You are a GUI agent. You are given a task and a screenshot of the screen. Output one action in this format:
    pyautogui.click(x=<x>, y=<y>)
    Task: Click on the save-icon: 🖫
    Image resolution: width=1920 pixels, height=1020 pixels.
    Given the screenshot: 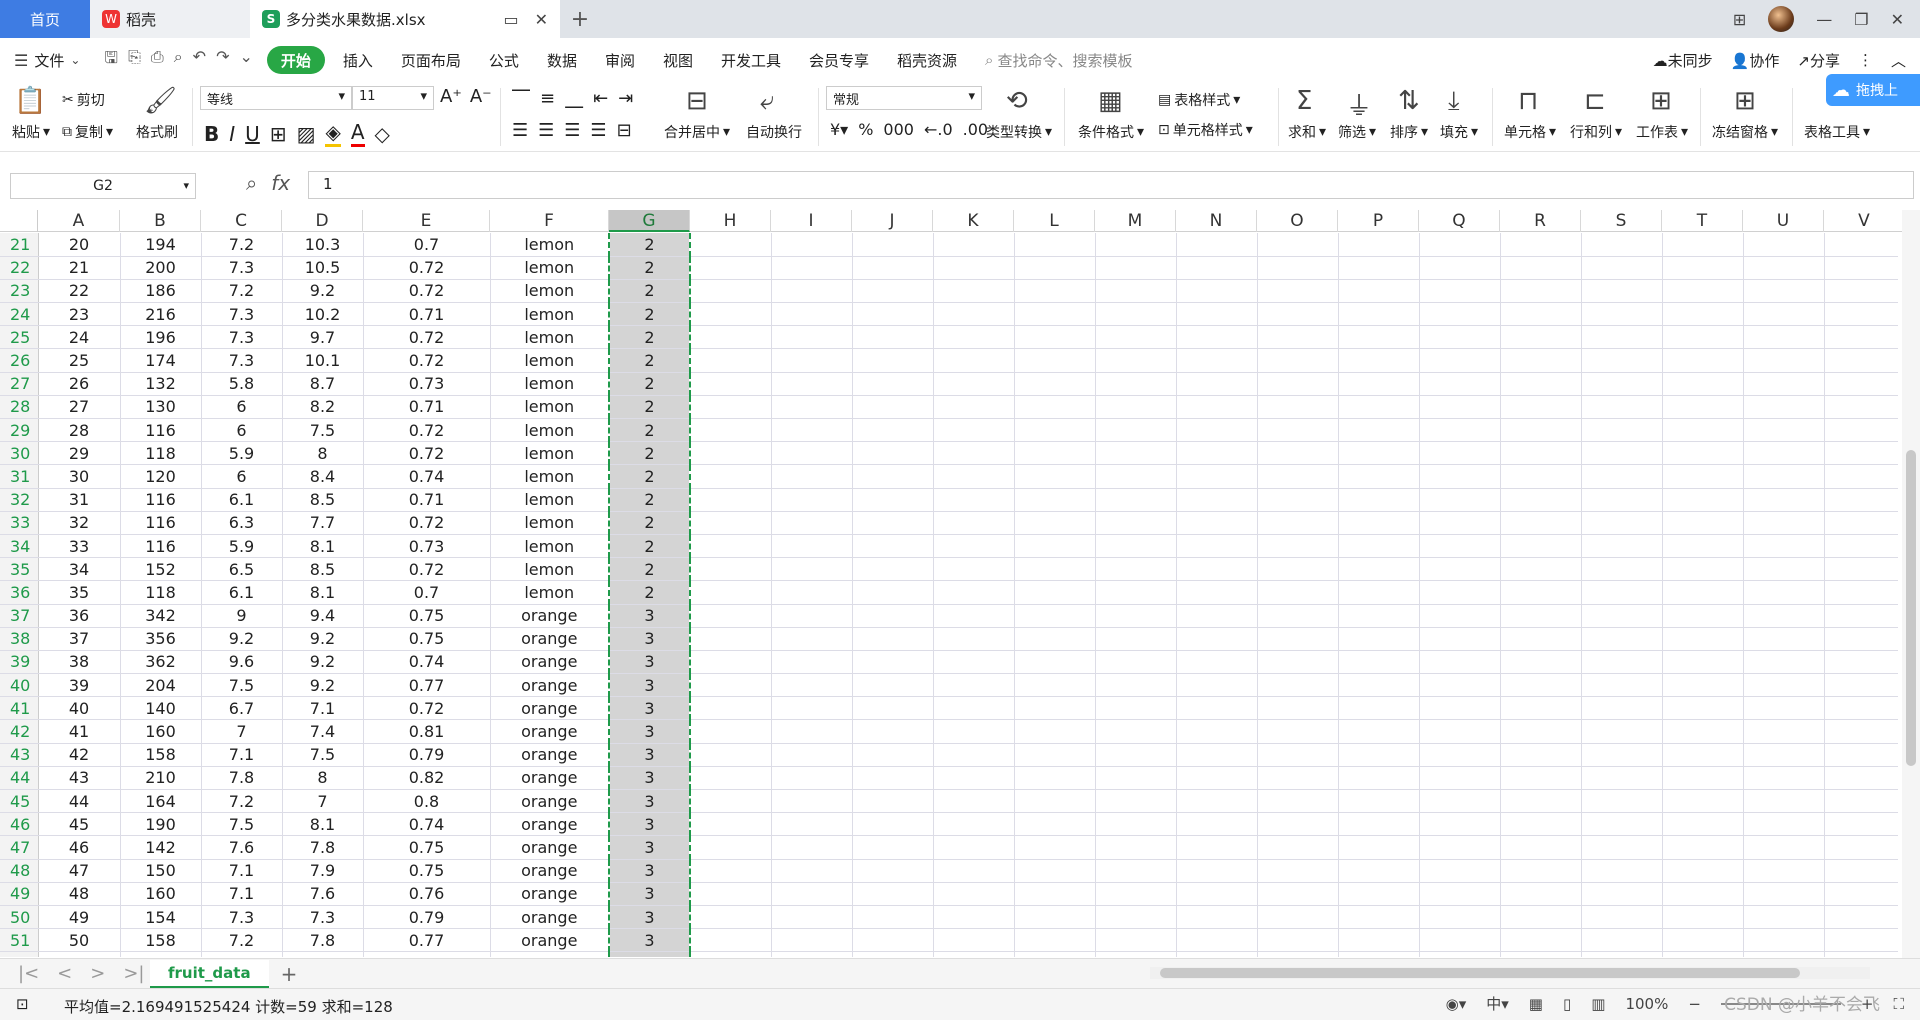 What is the action you would take?
    pyautogui.click(x=111, y=60)
    